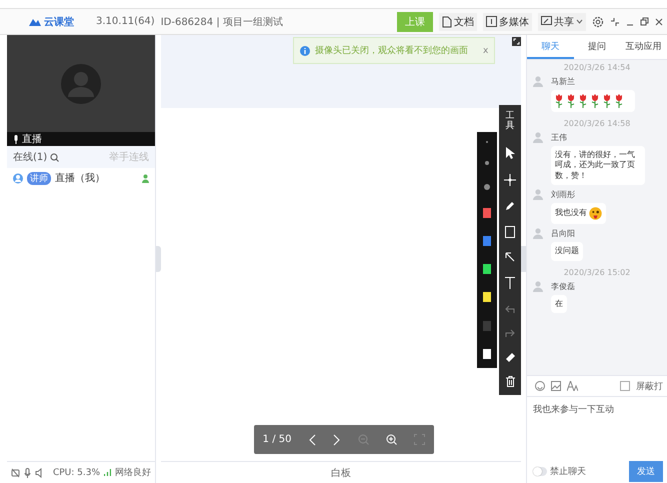  Describe the element at coordinates (39, 178) in the screenshot. I see `role-badge: 讲师` at that location.